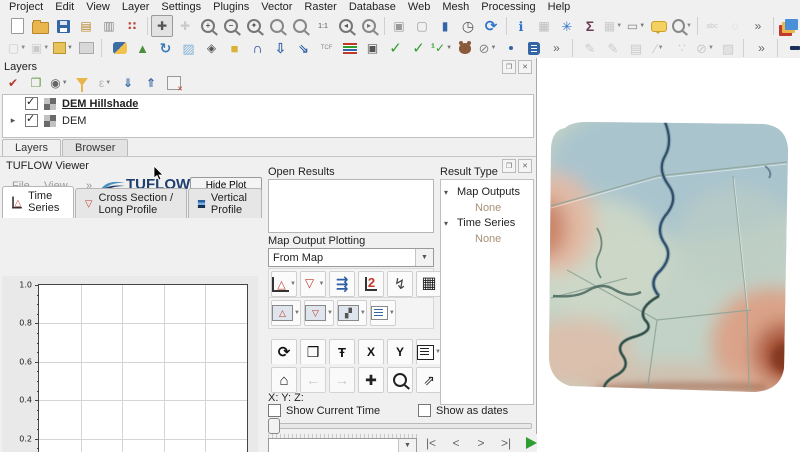 This screenshot has height=452, width=800. I want to click on zoom-native-button: 1:1, so click(323, 26).